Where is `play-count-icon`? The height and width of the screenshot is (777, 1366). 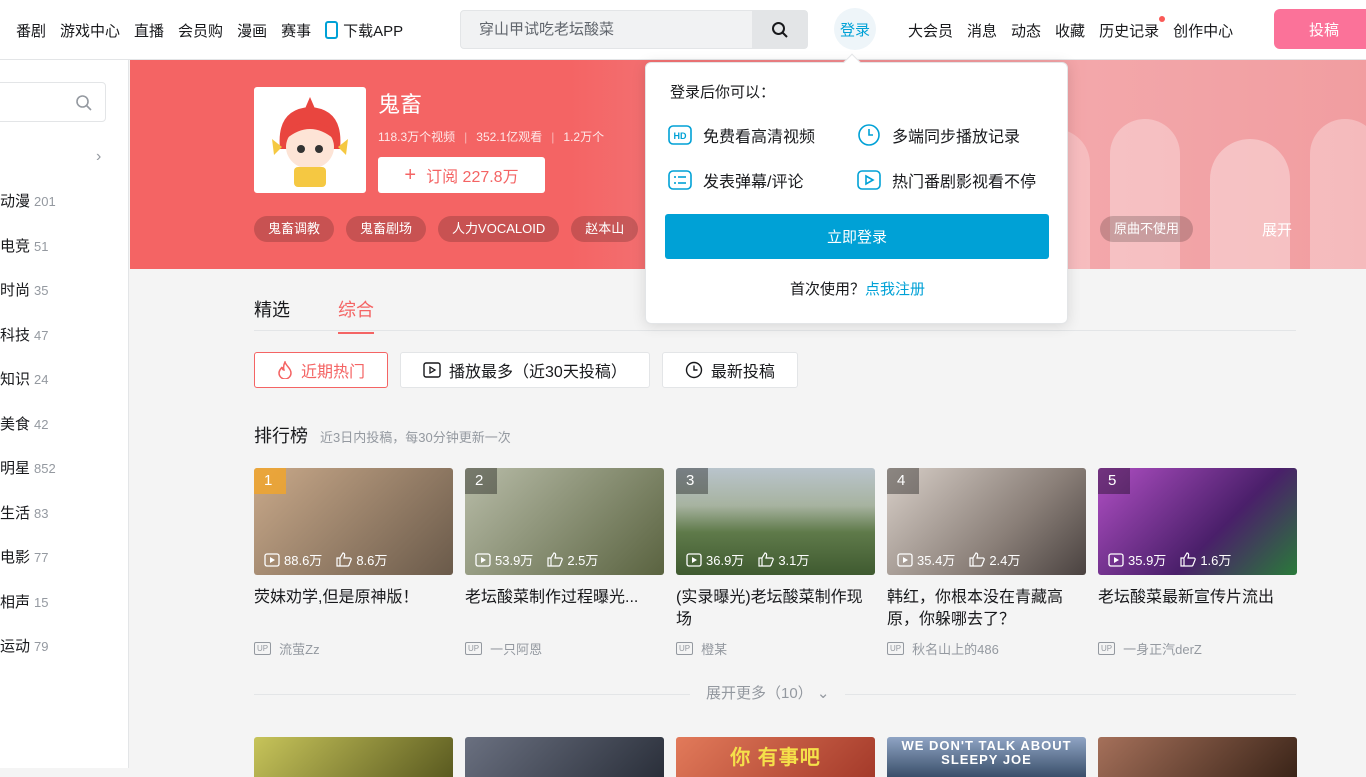
play-count-icon is located at coordinates (1116, 559).